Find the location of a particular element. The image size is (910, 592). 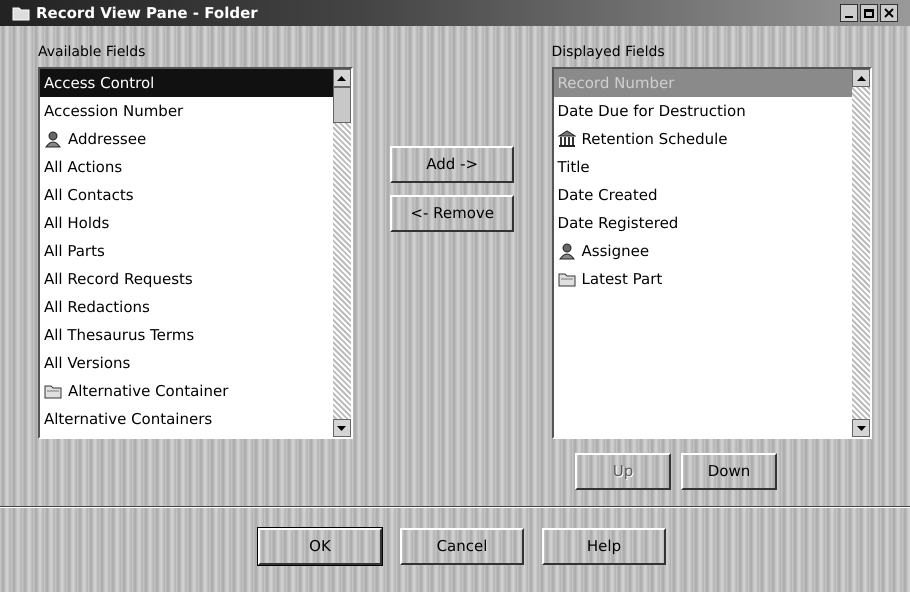

list-item: Date Due for Destruction is located at coordinates (703, 111).